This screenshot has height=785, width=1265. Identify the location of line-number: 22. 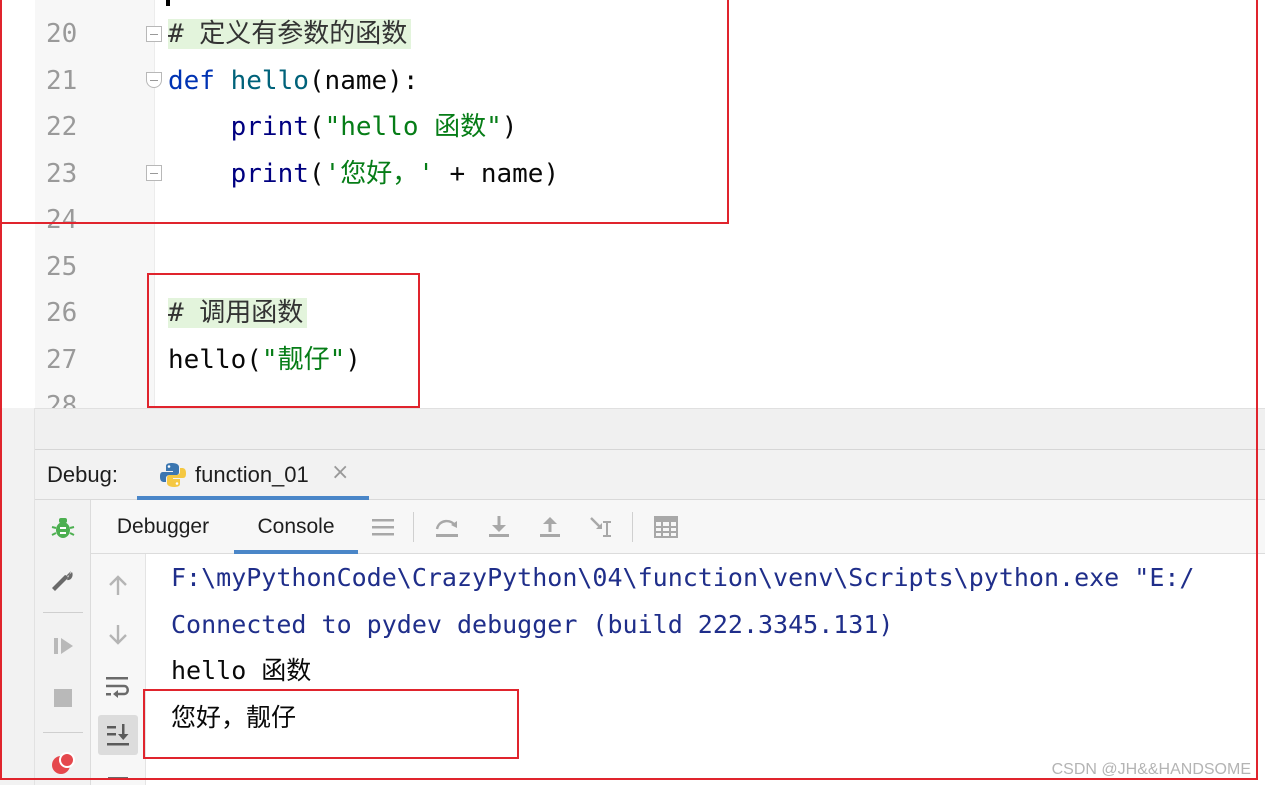
(62, 127).